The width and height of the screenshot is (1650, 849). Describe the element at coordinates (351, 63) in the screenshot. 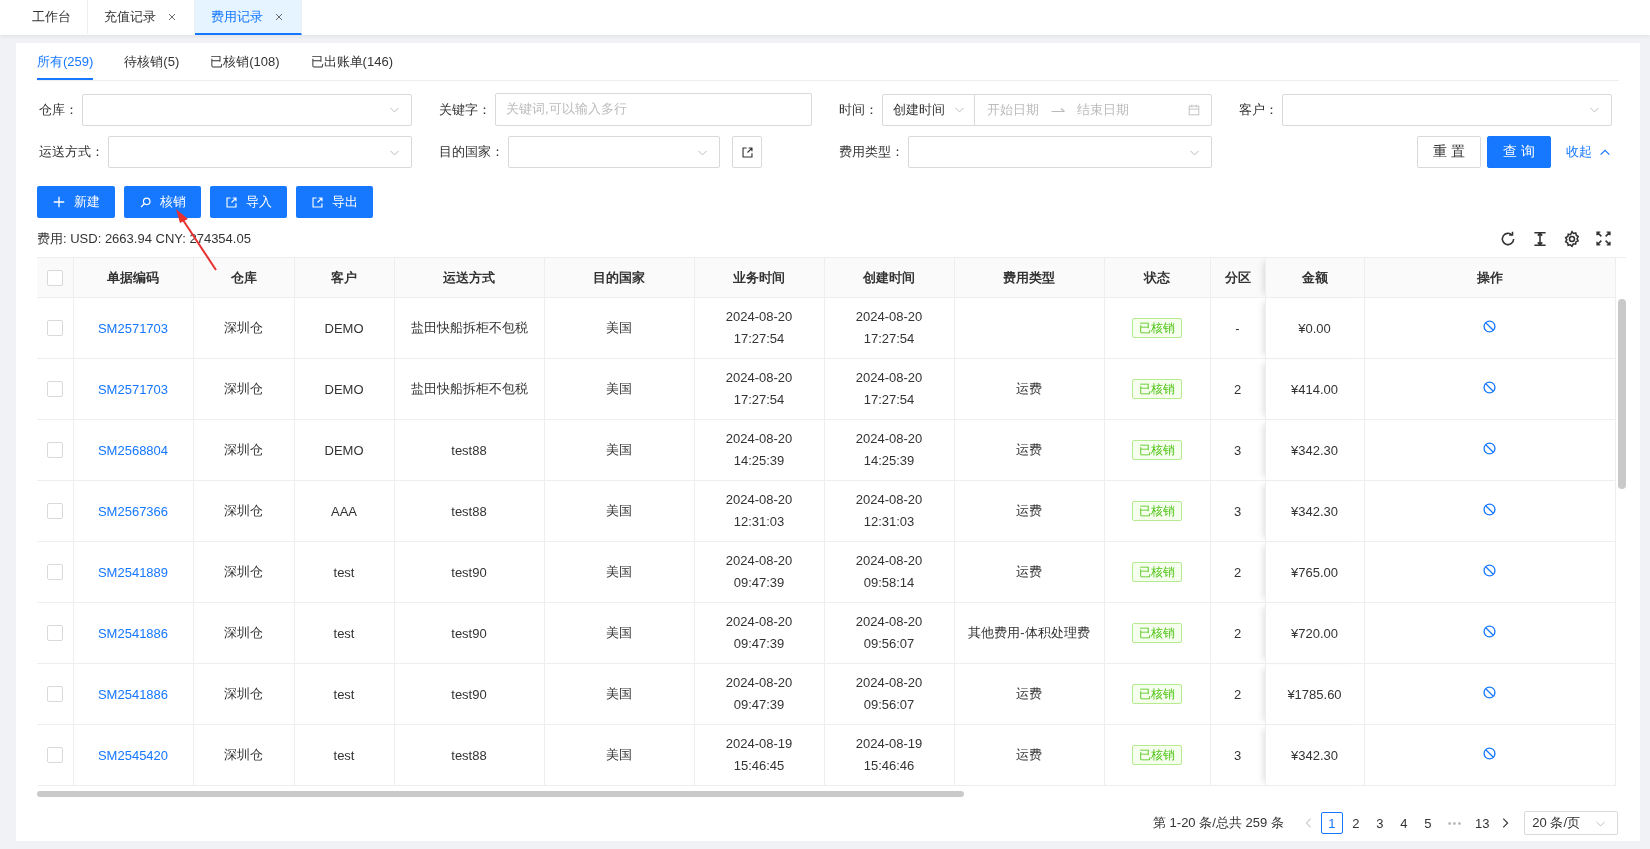

I see `status-tab: 已出账单(146)` at that location.